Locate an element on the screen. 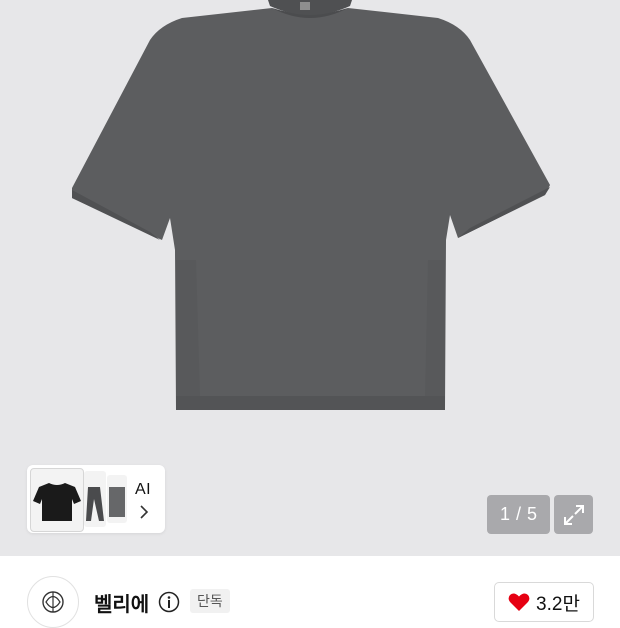 This screenshot has width=620, height=628. expand-arrows-icon is located at coordinates (573, 514).